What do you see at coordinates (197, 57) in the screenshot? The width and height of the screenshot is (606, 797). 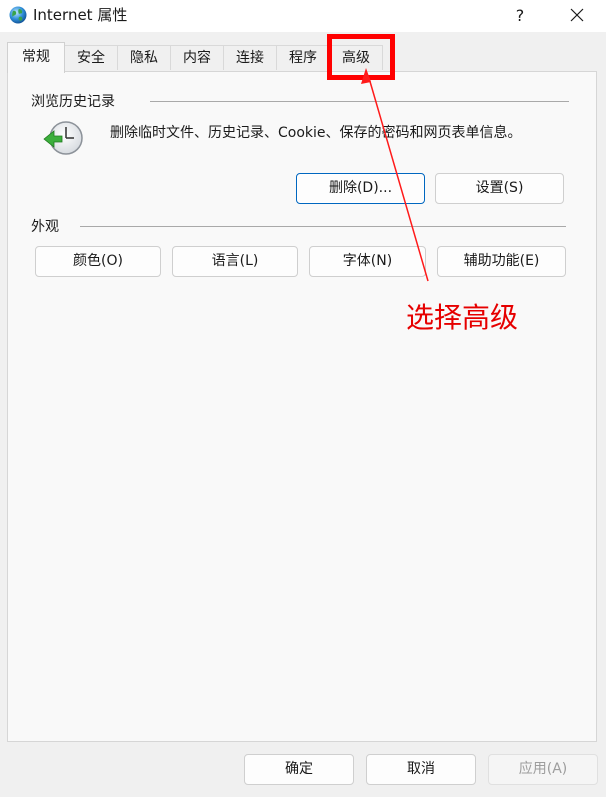 I see `tab-content: 内容` at bounding box center [197, 57].